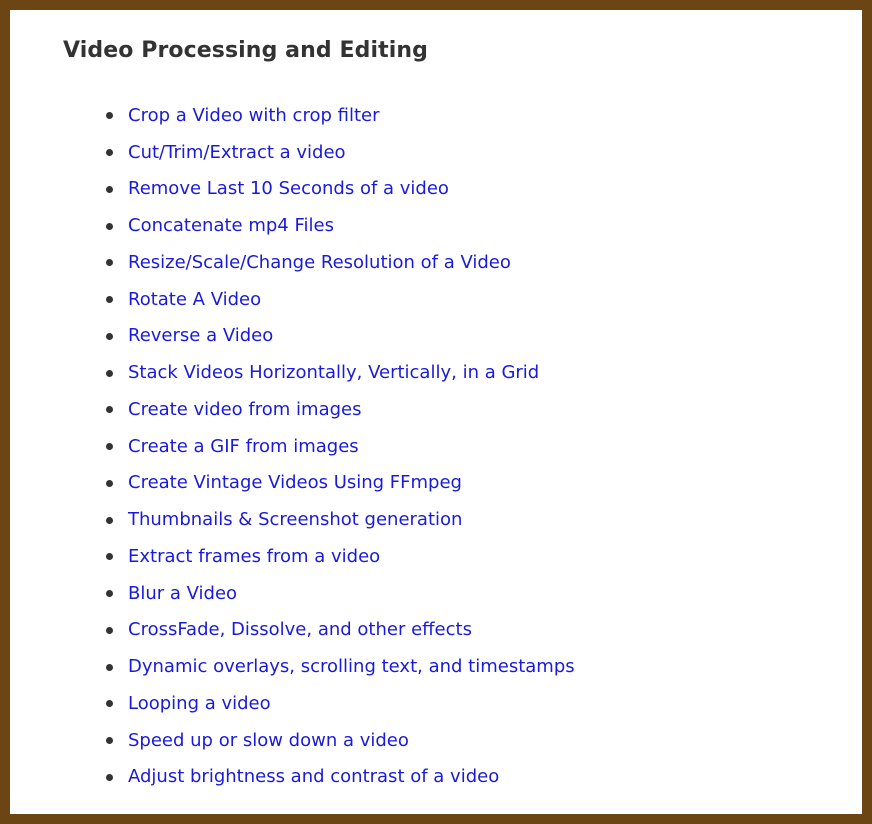 This screenshot has height=824, width=872. I want to click on link-cut-trim-video: Cut/Trim/Extract a video, so click(237, 152).